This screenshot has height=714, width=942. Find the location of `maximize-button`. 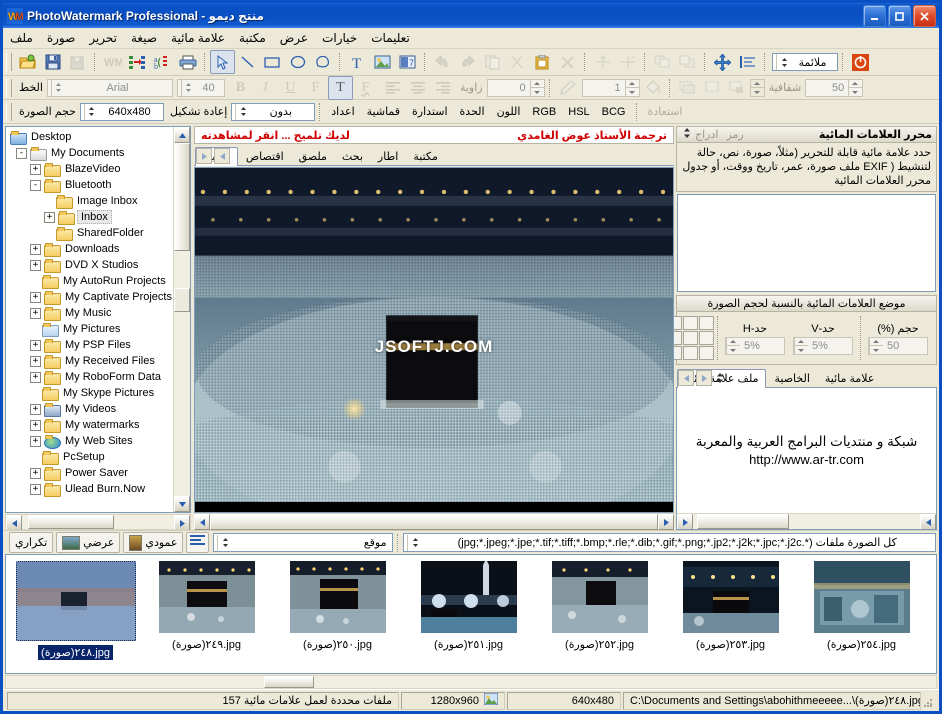

maximize-button is located at coordinates (899, 16).